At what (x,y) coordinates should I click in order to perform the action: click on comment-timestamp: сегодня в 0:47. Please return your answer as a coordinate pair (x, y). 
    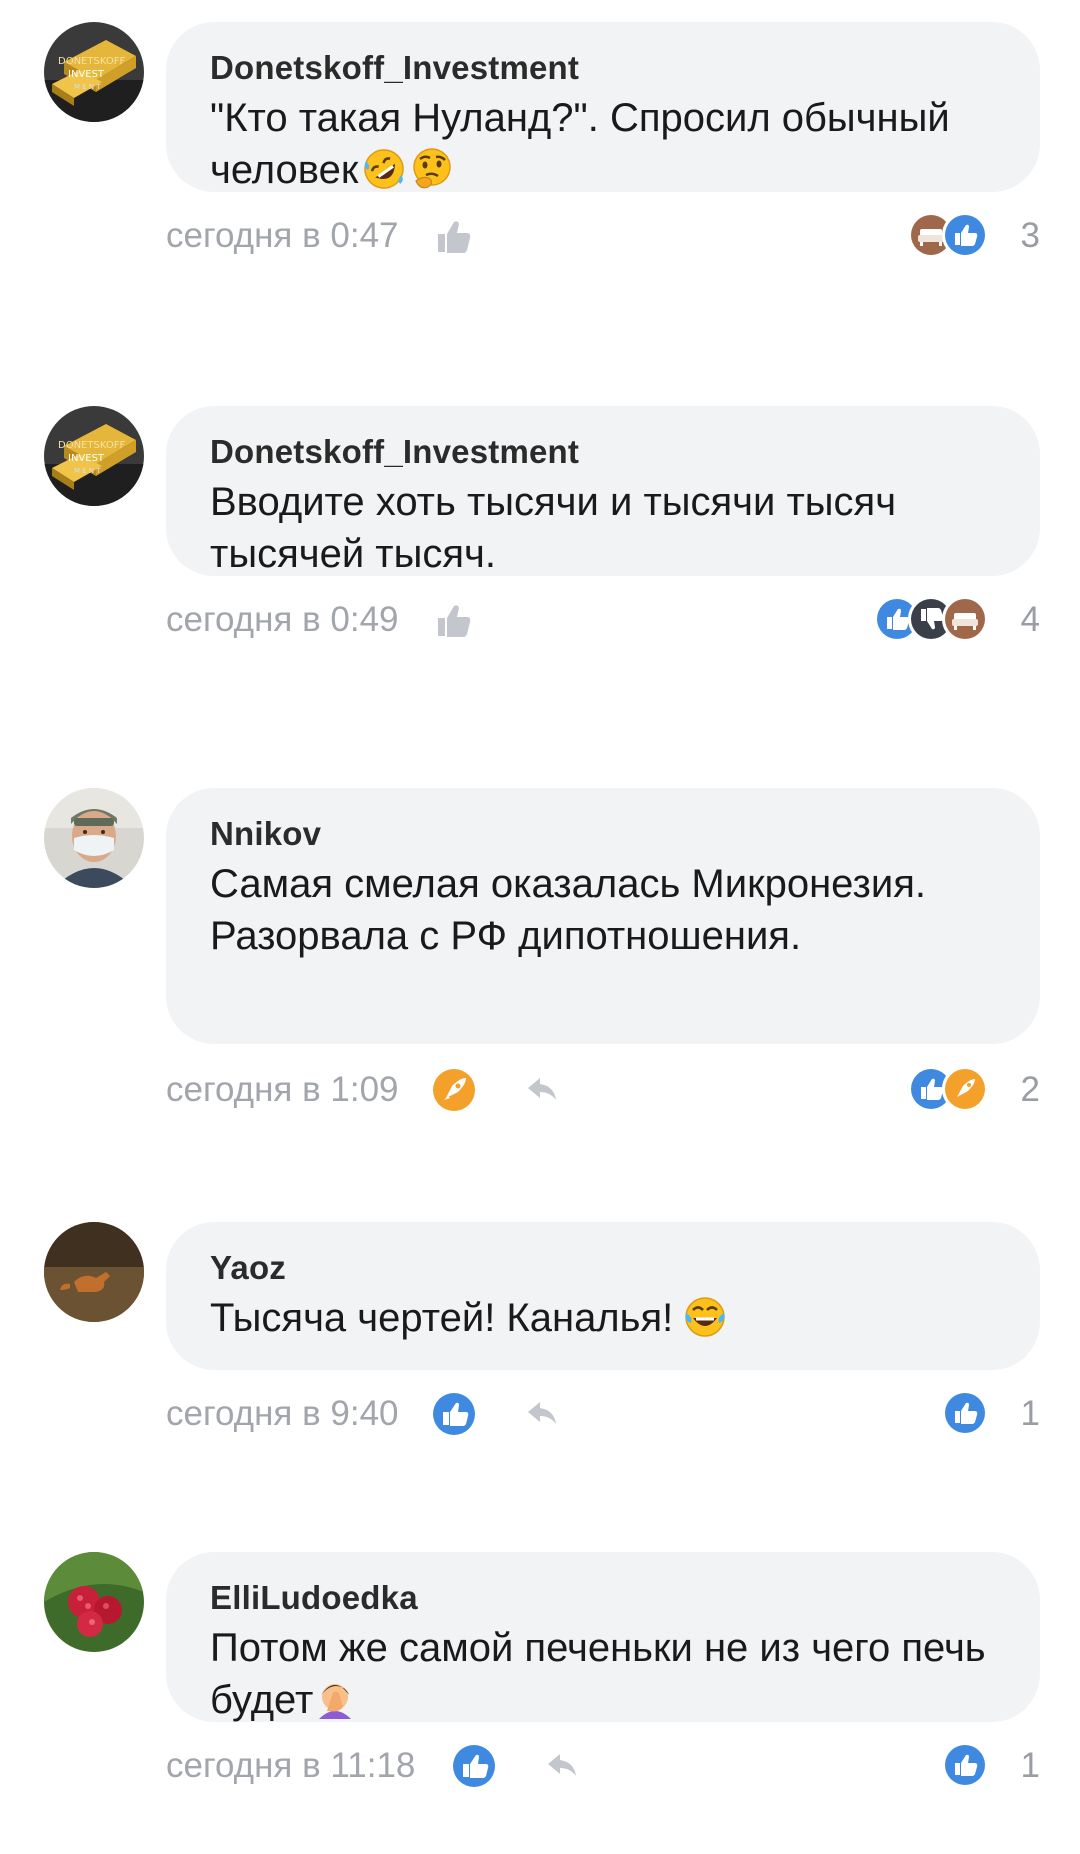
    Looking at the image, I should click on (282, 236).